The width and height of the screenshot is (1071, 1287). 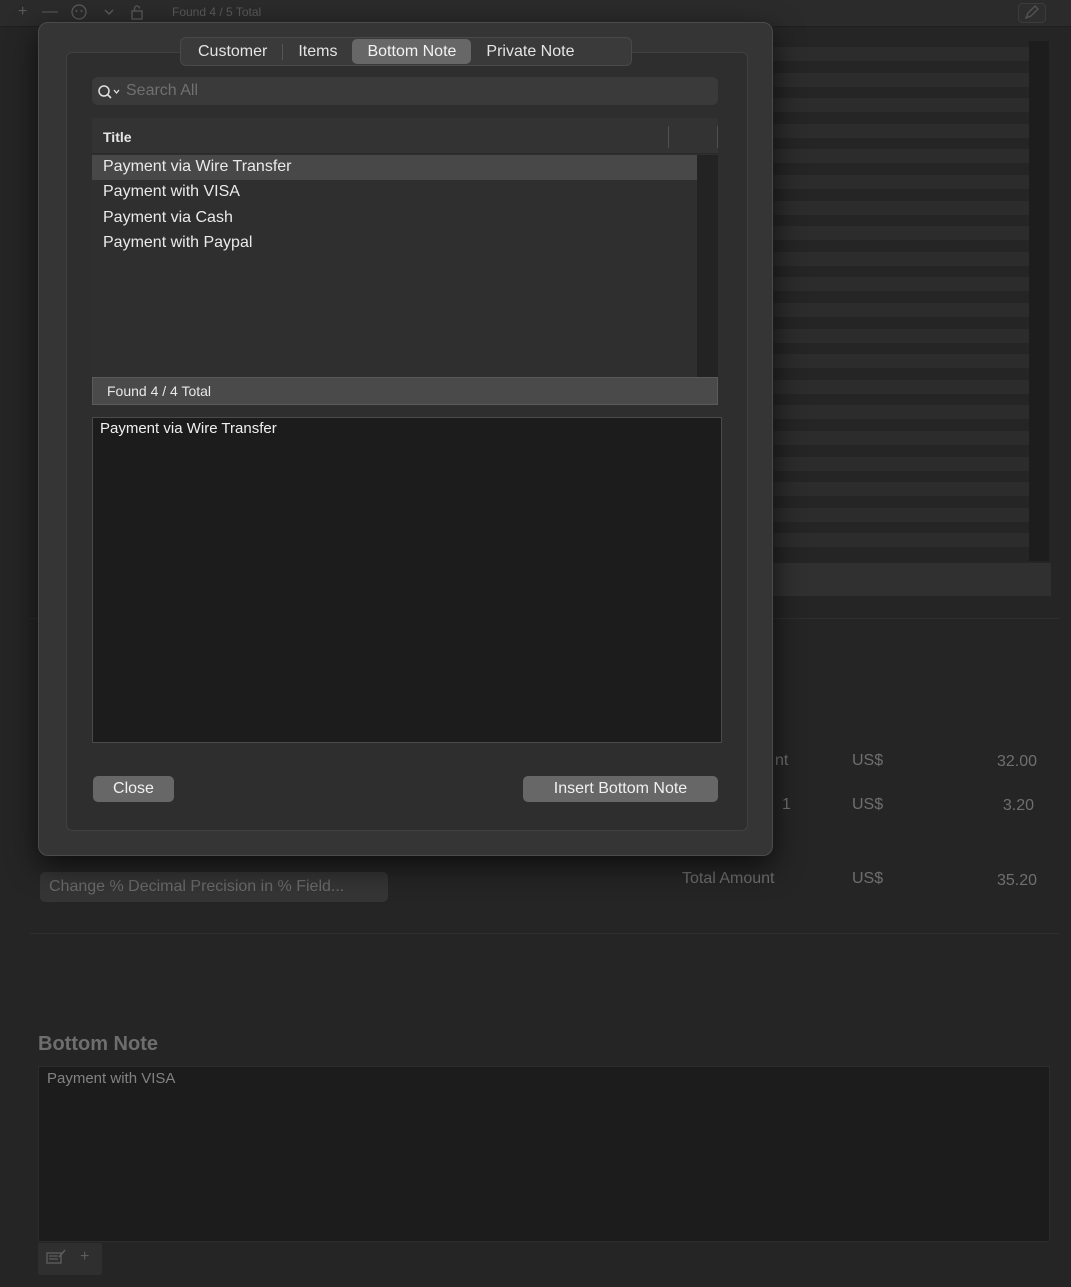 I want to click on items-table-scrollbar, so click(x=1039, y=301).